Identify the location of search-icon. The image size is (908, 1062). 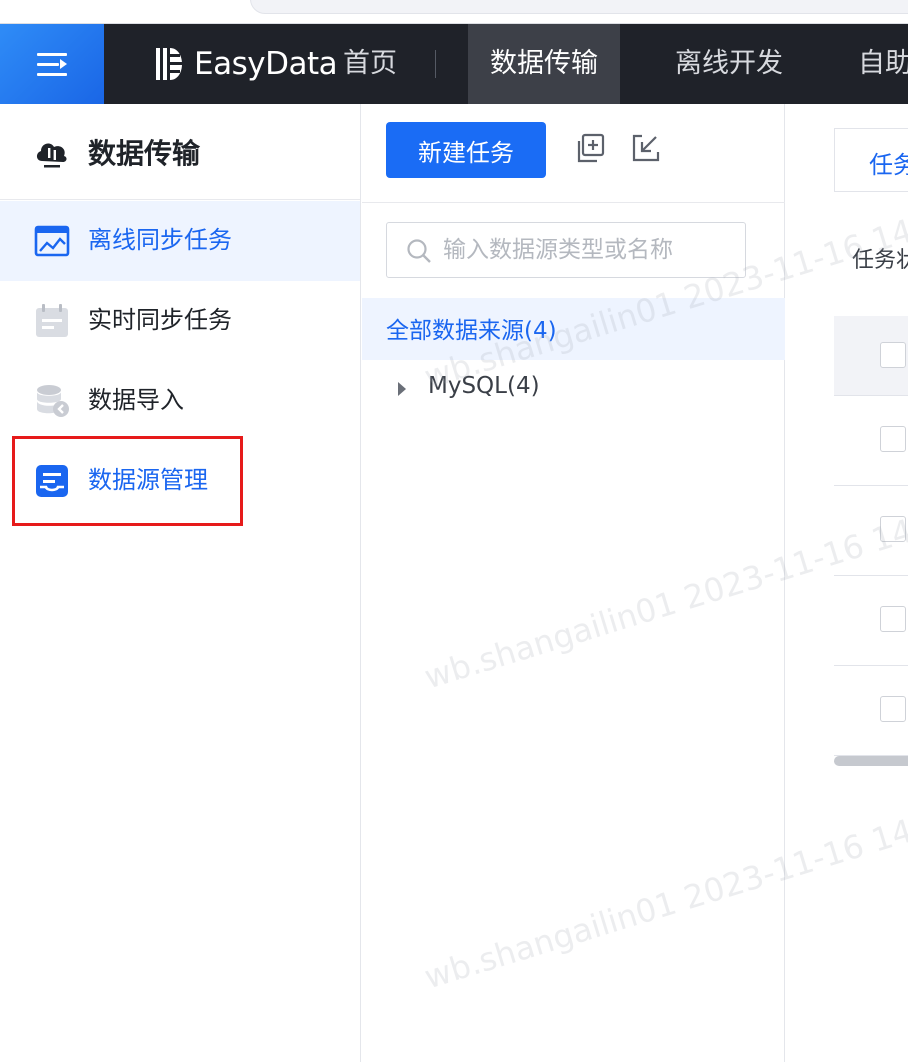
(419, 251).